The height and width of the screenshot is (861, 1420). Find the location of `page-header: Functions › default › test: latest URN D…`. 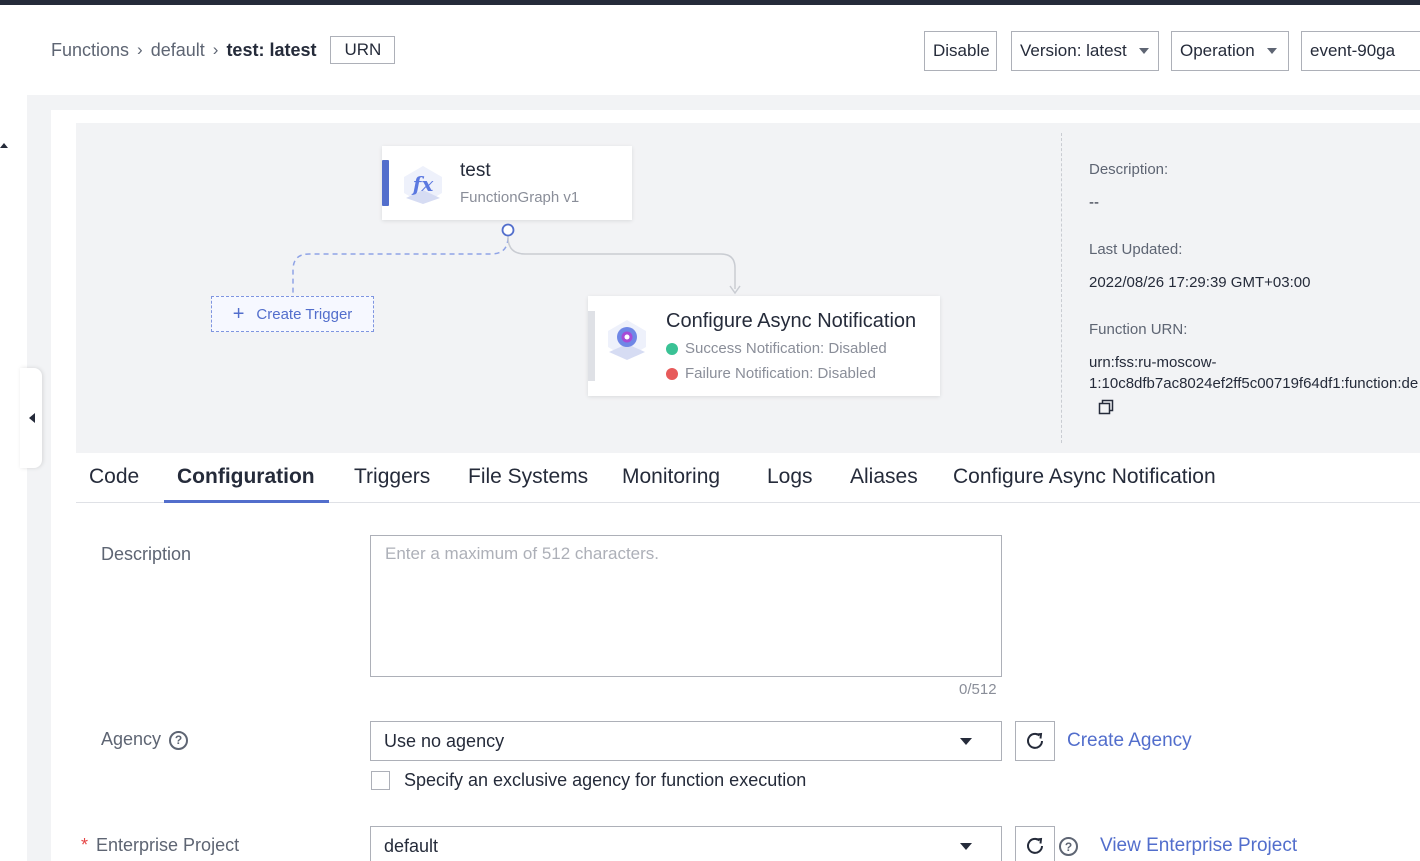

page-header: Functions › default › test: latest URN D… is located at coordinates (723, 50).